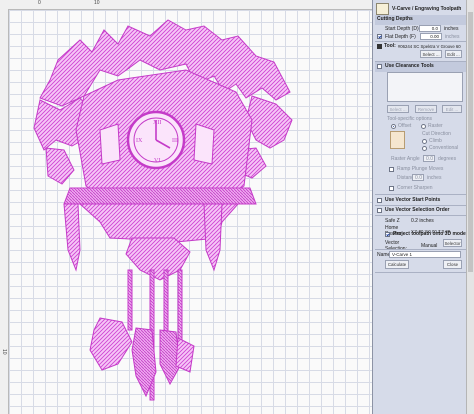 This screenshot has height=414, width=474. I want to click on toolpath-name-input: V-Carve 1, so click(425, 254).